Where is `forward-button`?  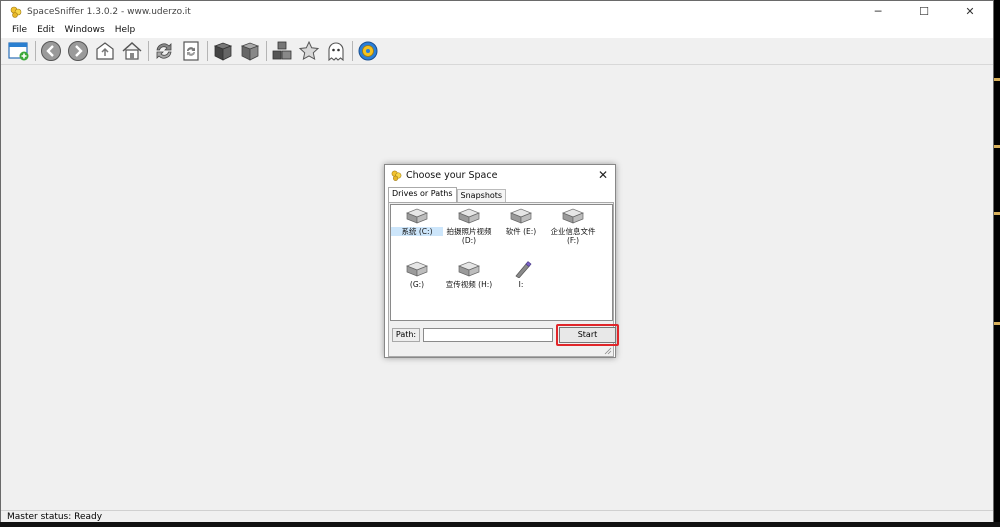 forward-button is located at coordinates (78, 51).